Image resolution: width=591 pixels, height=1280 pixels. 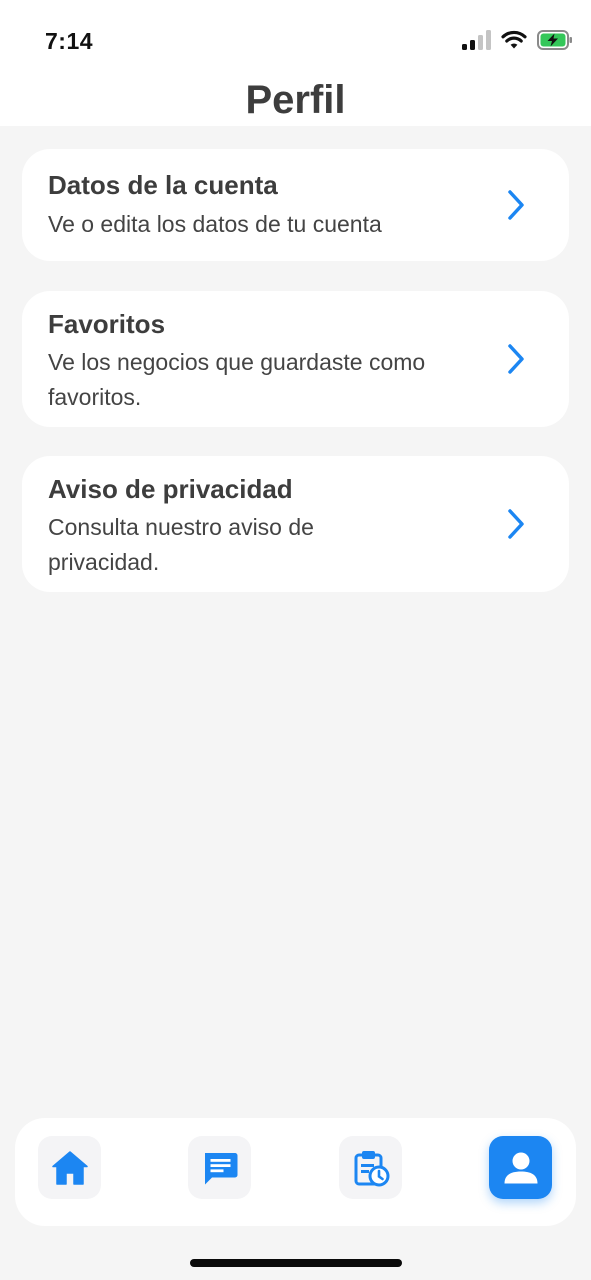 What do you see at coordinates (476, 40) in the screenshot?
I see `cellular-signal-icon` at bounding box center [476, 40].